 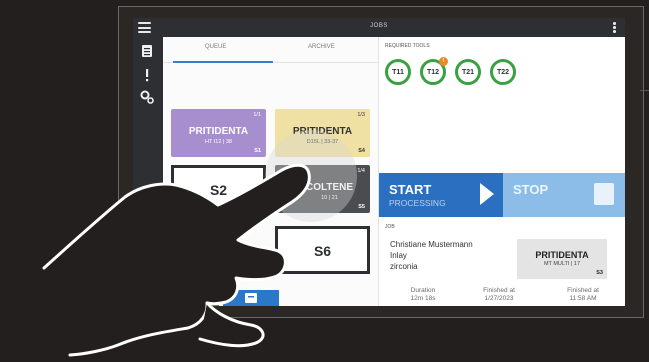 What do you see at coordinates (562, 264) in the screenshot?
I see `job-card-subtitle: MT MULTI | 17` at bounding box center [562, 264].